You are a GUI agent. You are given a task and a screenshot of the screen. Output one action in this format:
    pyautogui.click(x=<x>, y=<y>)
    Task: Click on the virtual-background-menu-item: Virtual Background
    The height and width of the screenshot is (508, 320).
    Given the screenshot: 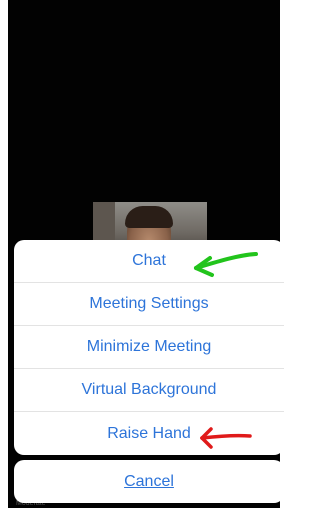 What is the action you would take?
    pyautogui.click(x=149, y=390)
    